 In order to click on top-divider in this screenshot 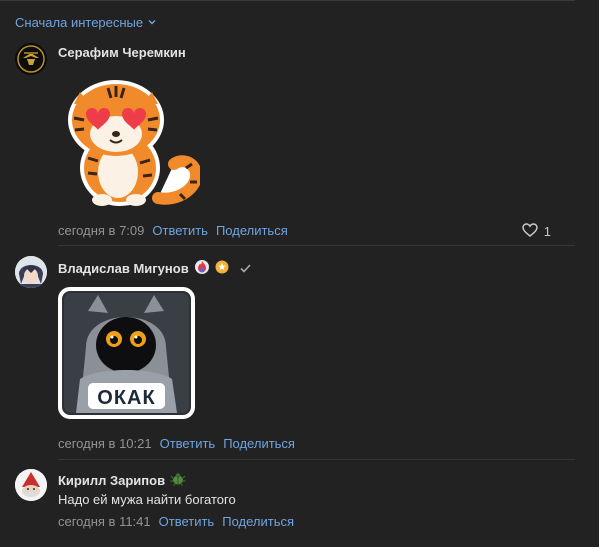, I will do `click(287, 0)`.